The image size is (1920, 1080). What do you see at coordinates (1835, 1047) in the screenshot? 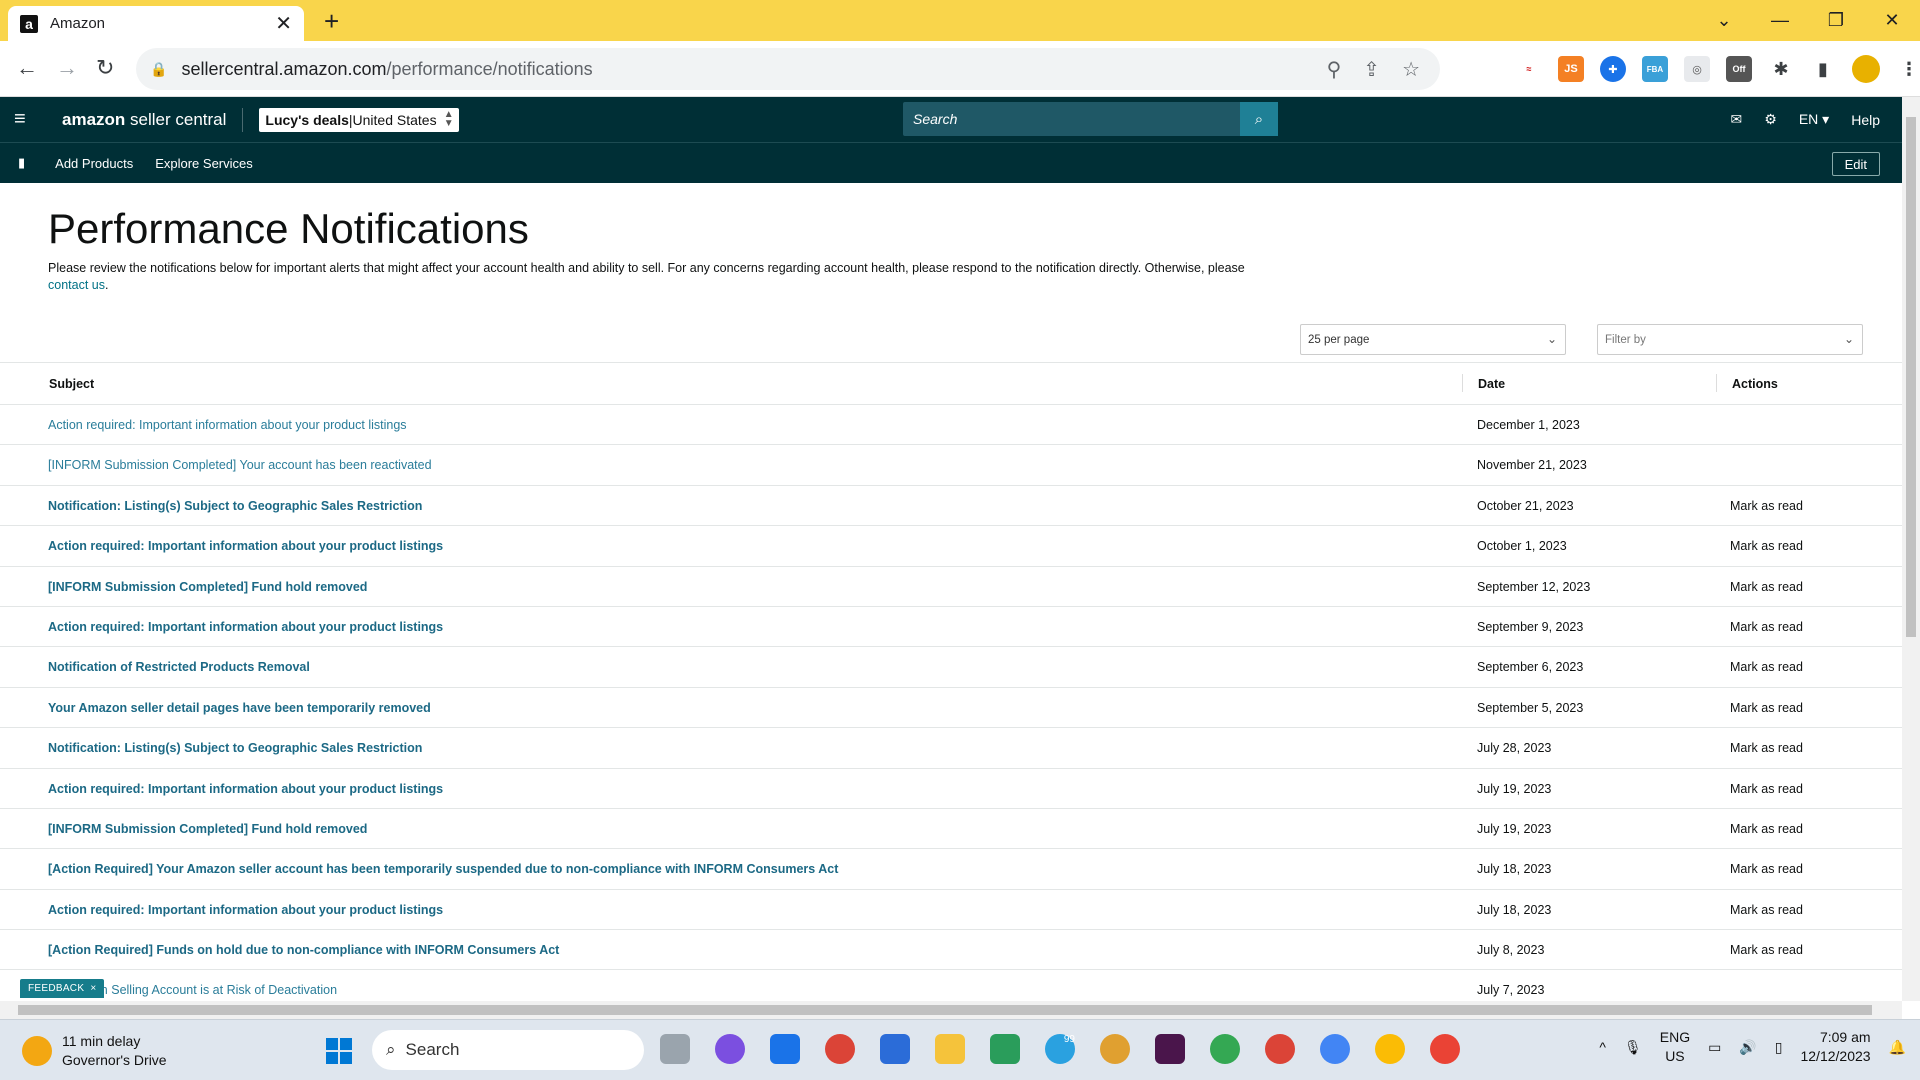
I see `clock: 7:09 am 12/12/2023` at bounding box center [1835, 1047].